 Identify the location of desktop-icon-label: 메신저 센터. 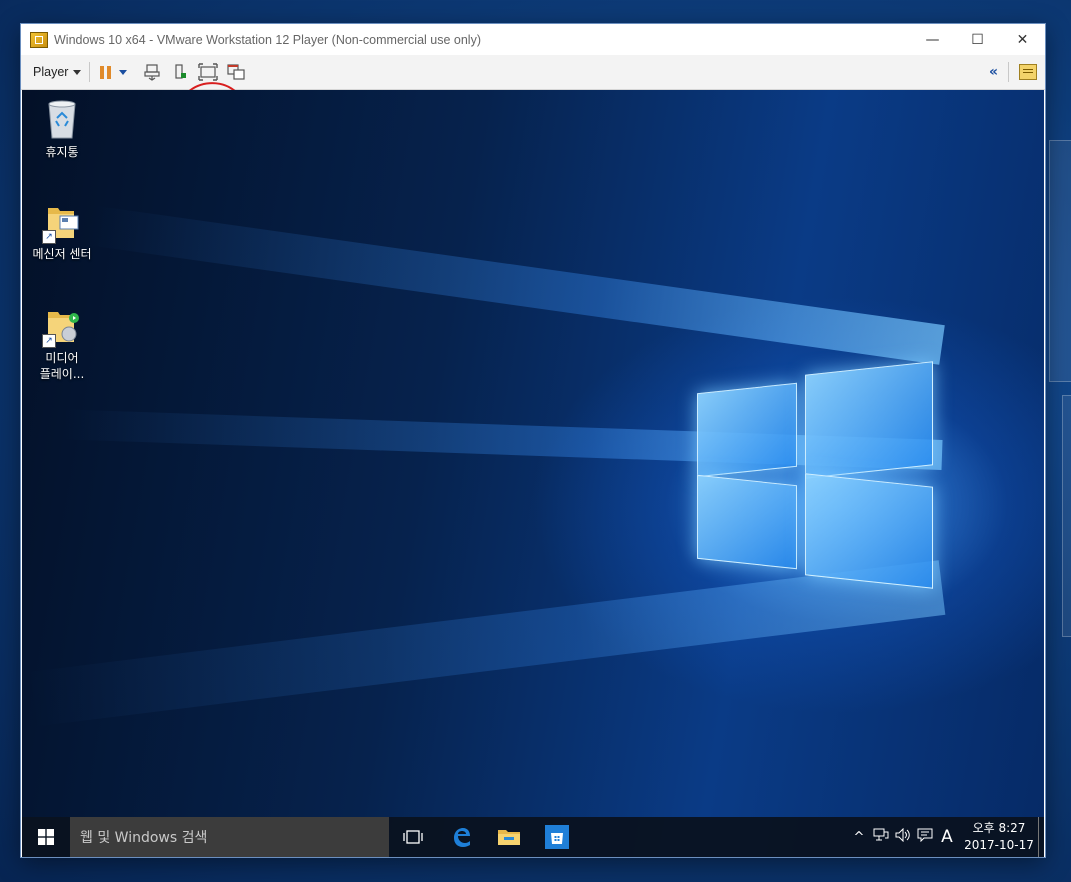
(62, 254).